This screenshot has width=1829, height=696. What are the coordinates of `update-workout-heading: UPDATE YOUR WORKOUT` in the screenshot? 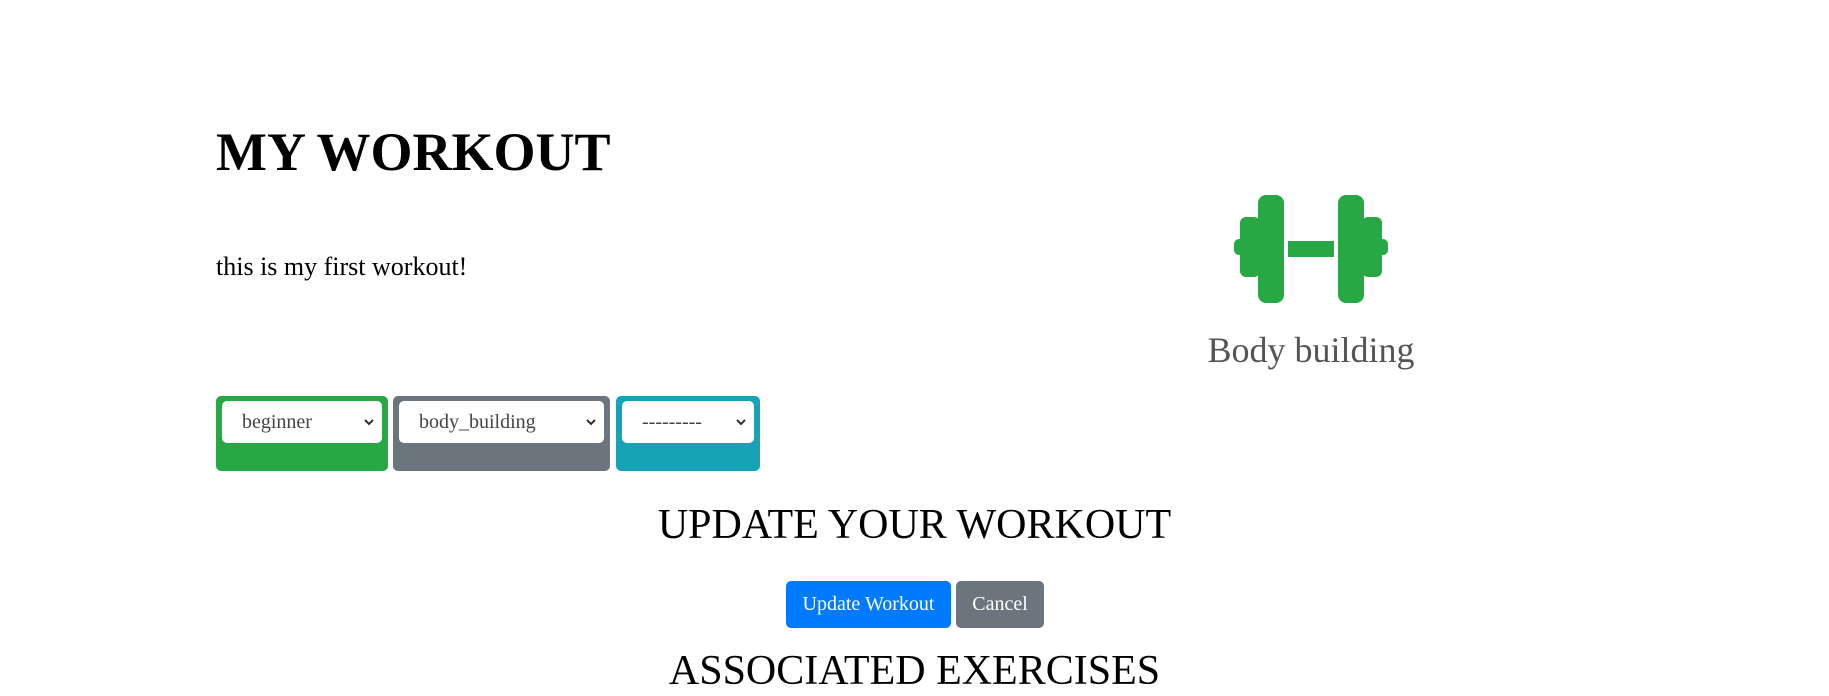 It's located at (914, 525).